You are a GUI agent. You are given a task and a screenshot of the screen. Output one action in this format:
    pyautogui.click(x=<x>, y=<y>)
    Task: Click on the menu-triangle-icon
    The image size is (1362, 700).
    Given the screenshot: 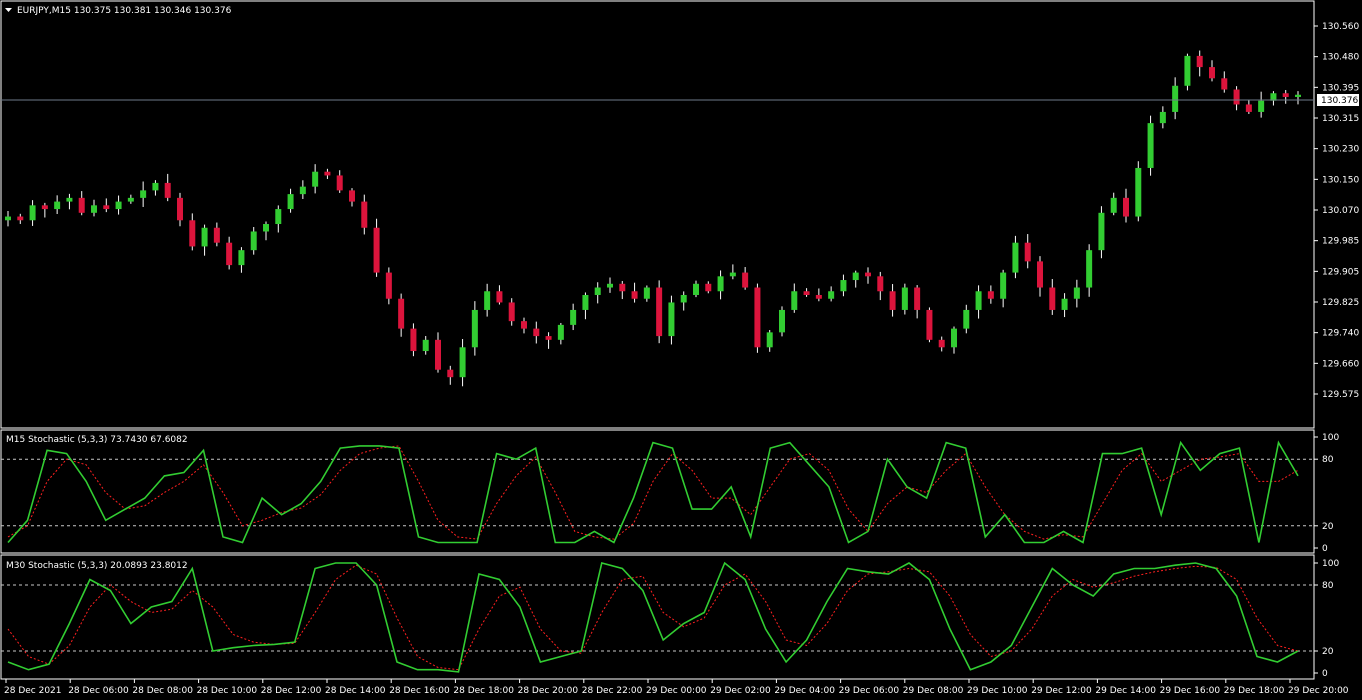 What is the action you would take?
    pyautogui.click(x=8, y=10)
    